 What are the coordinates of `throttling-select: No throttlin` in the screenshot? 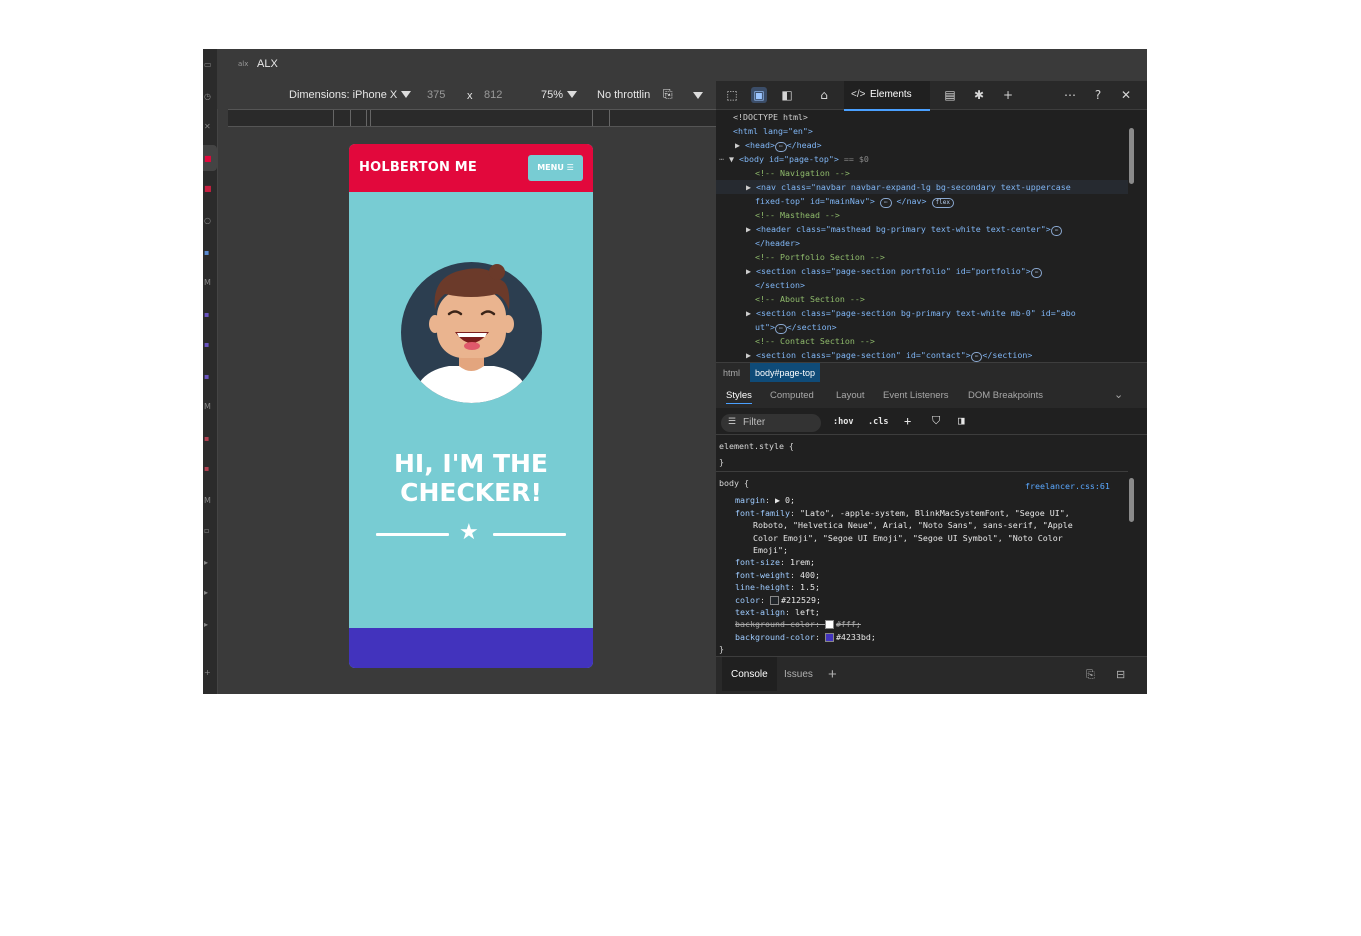 It's located at (623, 95).